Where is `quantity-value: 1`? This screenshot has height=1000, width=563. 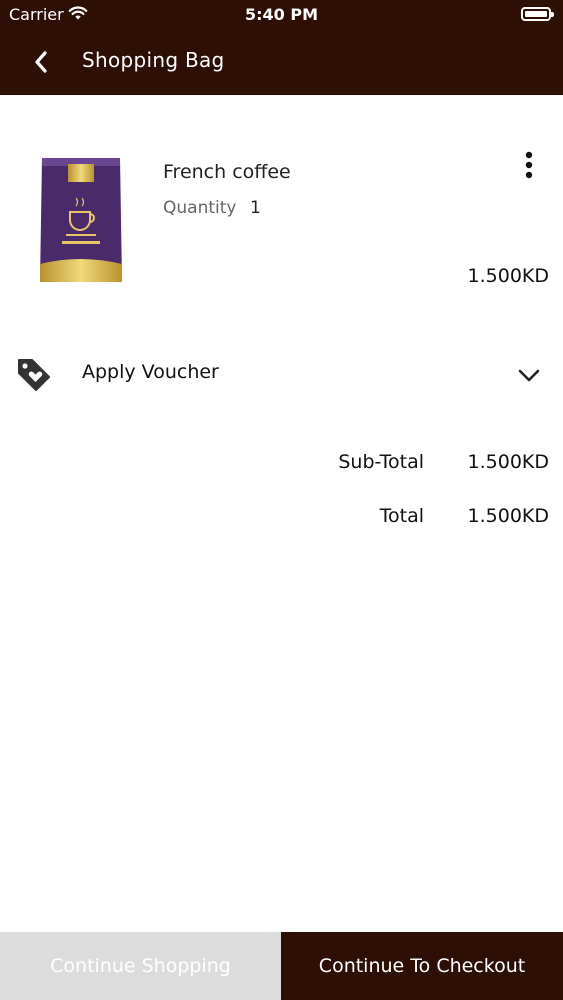 quantity-value: 1 is located at coordinates (255, 208).